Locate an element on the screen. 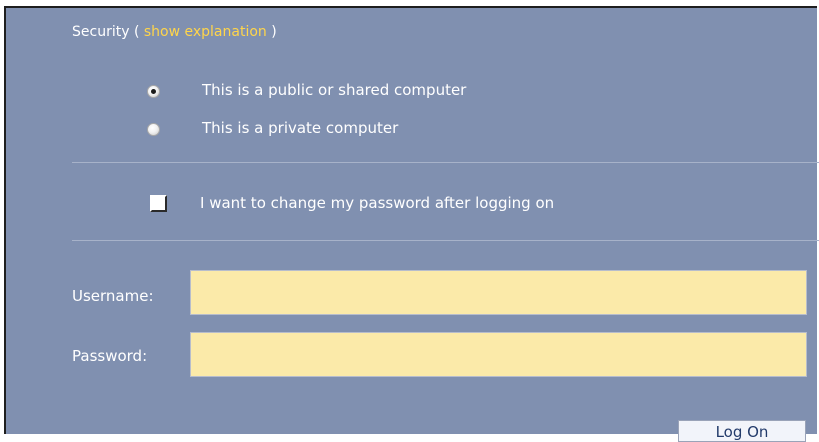 This screenshot has width=819, height=442. log-on-button: Log On is located at coordinates (742, 431).